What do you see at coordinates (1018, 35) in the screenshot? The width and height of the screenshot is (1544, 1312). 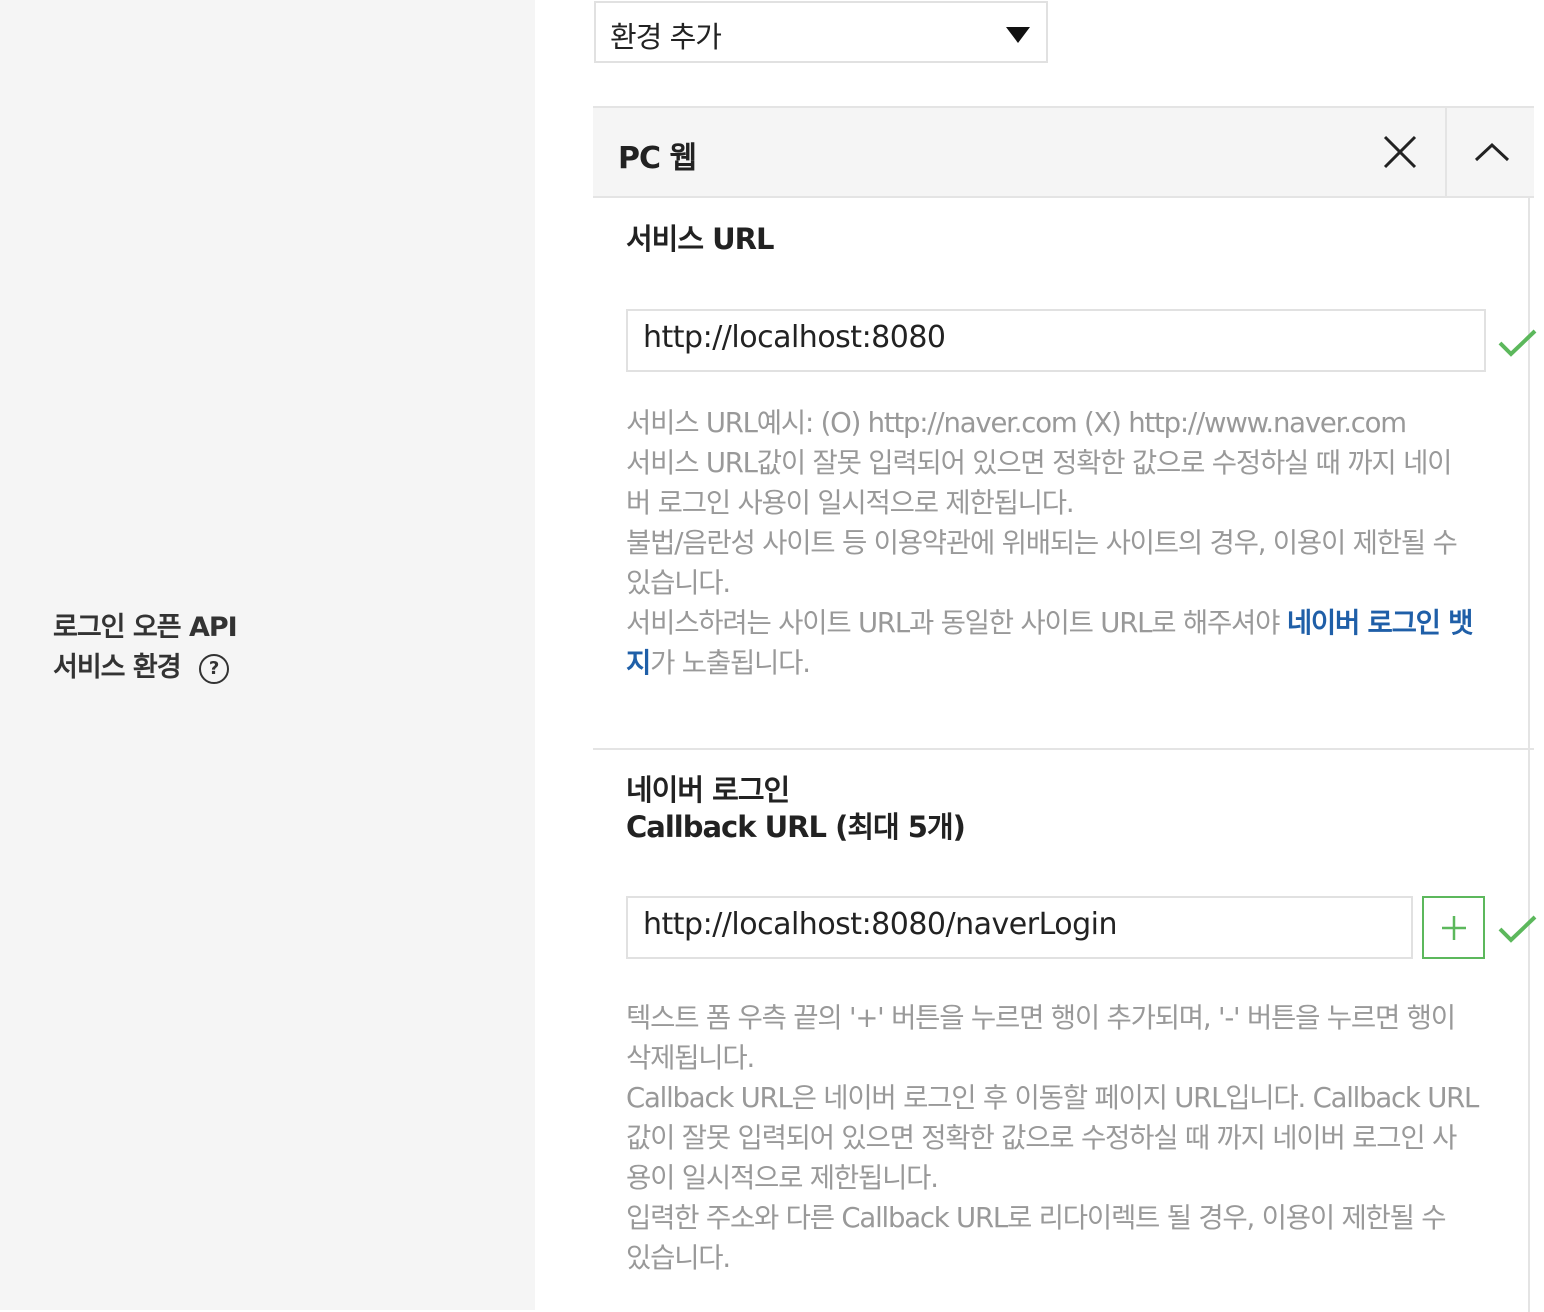 I see `triangle-down-icon` at bounding box center [1018, 35].